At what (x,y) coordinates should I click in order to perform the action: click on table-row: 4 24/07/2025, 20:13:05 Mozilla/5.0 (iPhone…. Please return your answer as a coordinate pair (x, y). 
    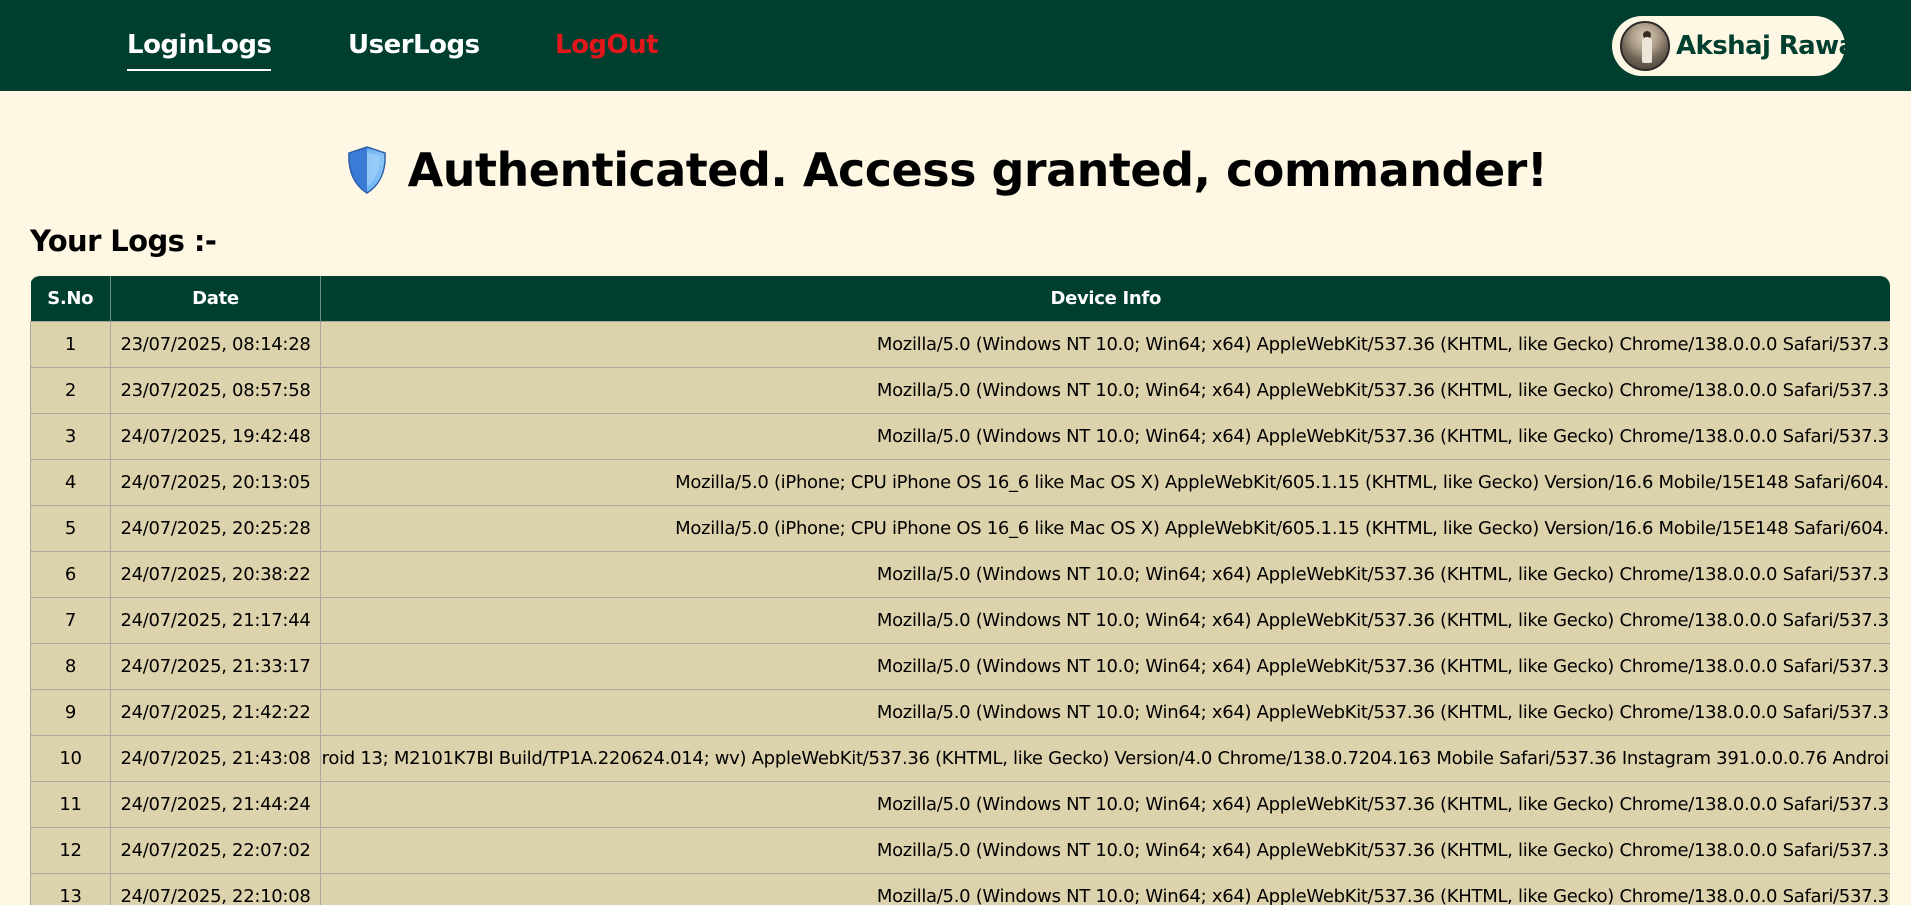
    Looking at the image, I should click on (960, 482).